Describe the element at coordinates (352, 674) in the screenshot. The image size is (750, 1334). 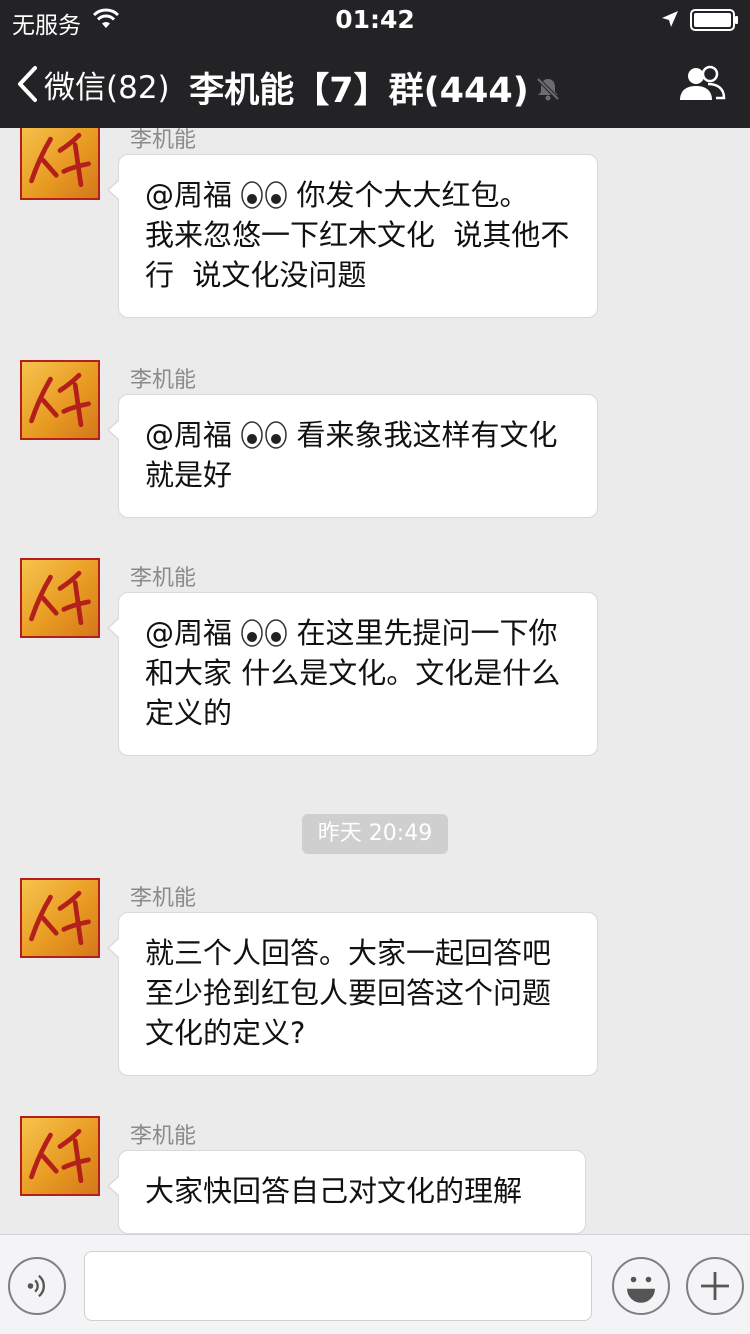
I see `message-bubble: @周福 在这里先提问一下你和大家 什么是文化。文化是什么定义的` at that location.